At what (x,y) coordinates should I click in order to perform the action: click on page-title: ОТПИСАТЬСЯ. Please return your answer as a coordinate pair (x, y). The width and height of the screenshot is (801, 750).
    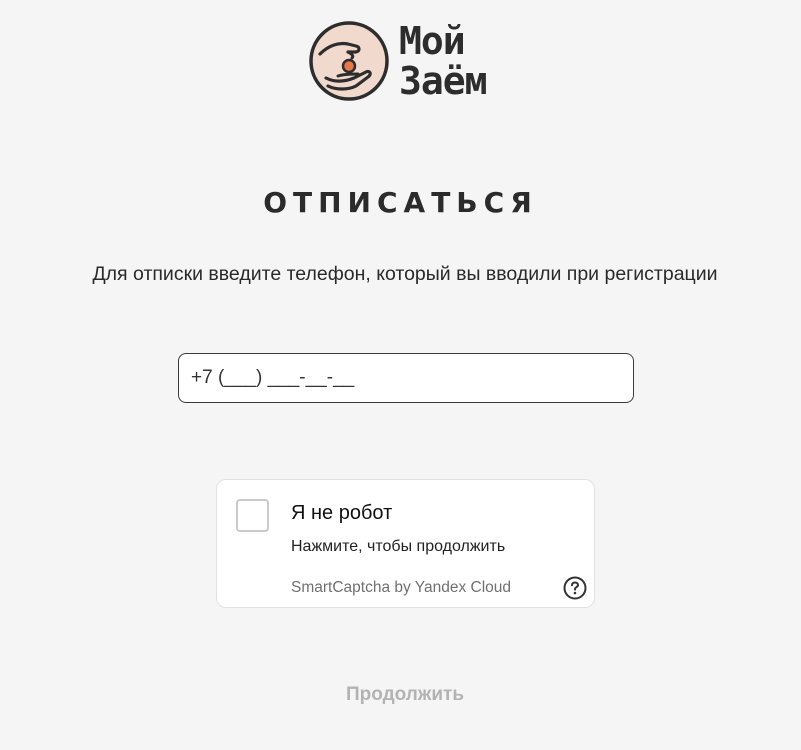
    Looking at the image, I should click on (400, 202).